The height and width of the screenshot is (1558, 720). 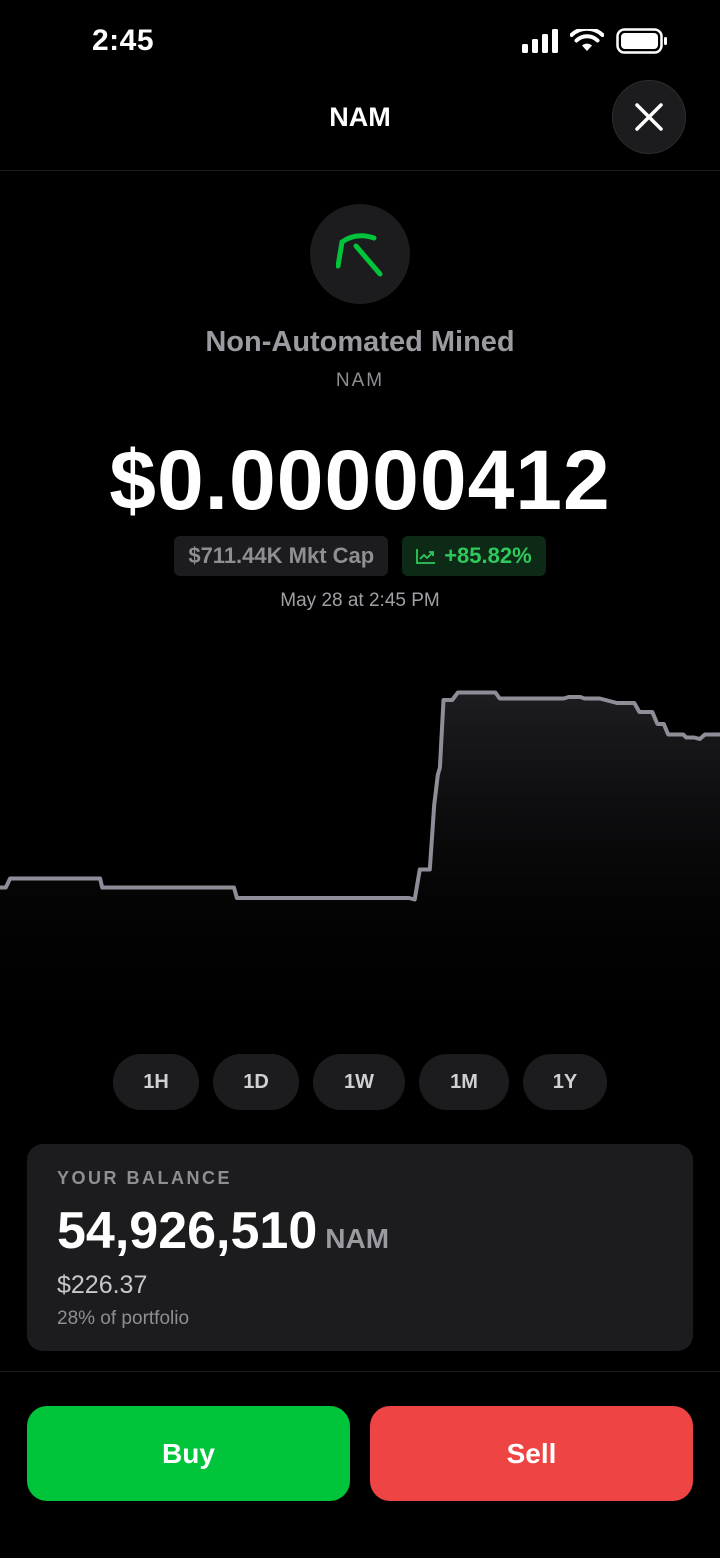 What do you see at coordinates (360, 342) in the screenshot?
I see `token-name: Non-Automated Mined` at bounding box center [360, 342].